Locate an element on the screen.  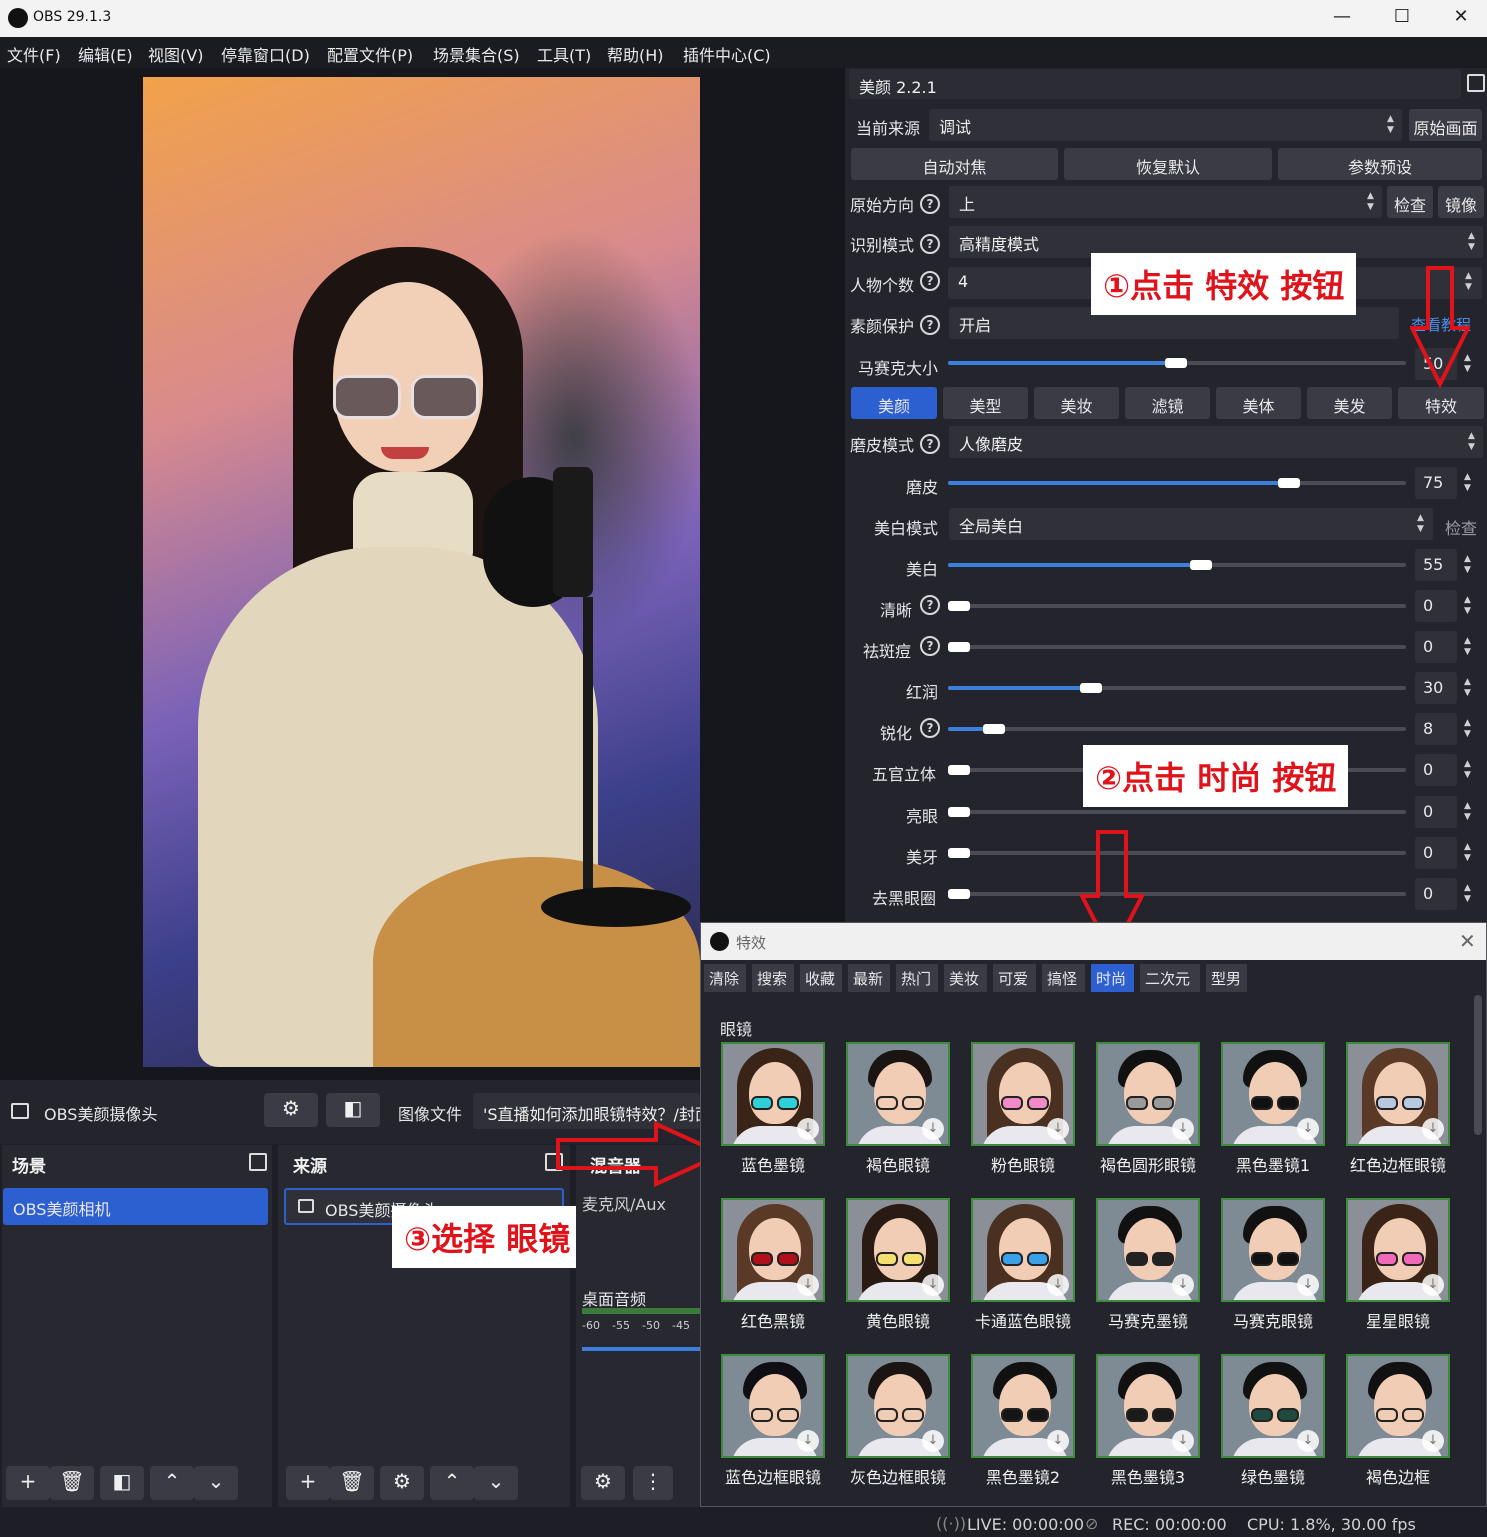
trash-icon: 🗑 is located at coordinates (72, 1483).